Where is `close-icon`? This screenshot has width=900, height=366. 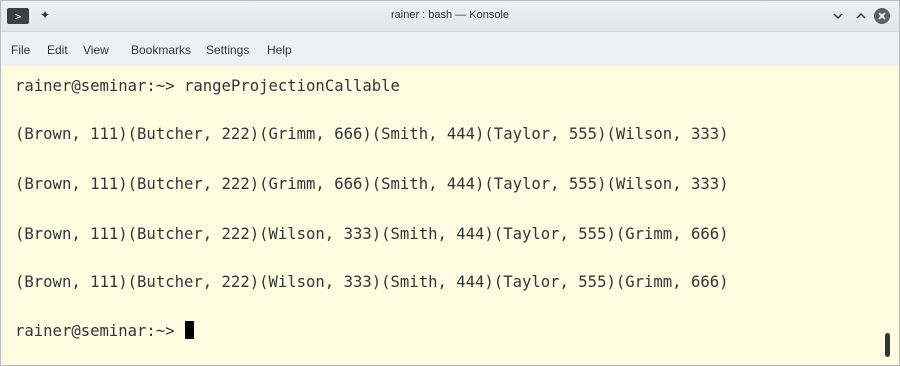 close-icon is located at coordinates (882, 16).